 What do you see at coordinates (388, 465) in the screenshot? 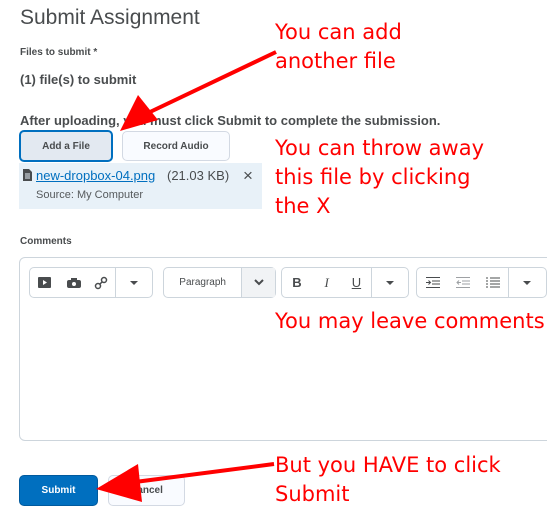
I see `annotation-line: But you HAVE to click` at bounding box center [388, 465].